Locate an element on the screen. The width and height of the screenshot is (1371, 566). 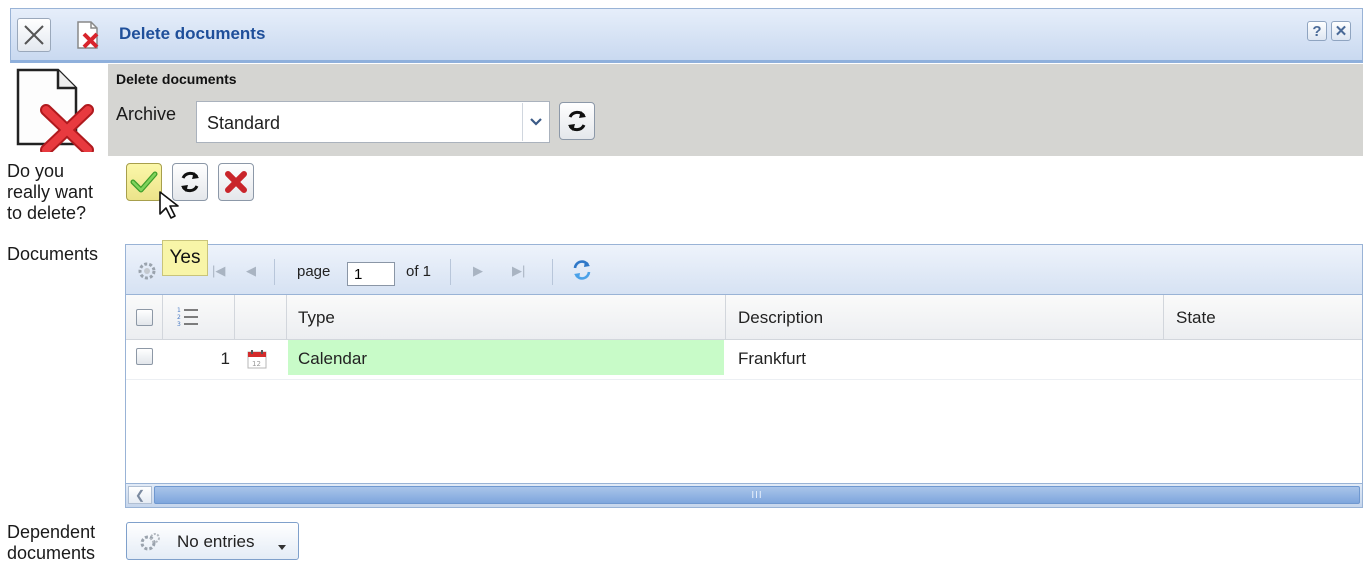
table-row: 1 12 Calendar Frankfurt is located at coordinates (744, 360).